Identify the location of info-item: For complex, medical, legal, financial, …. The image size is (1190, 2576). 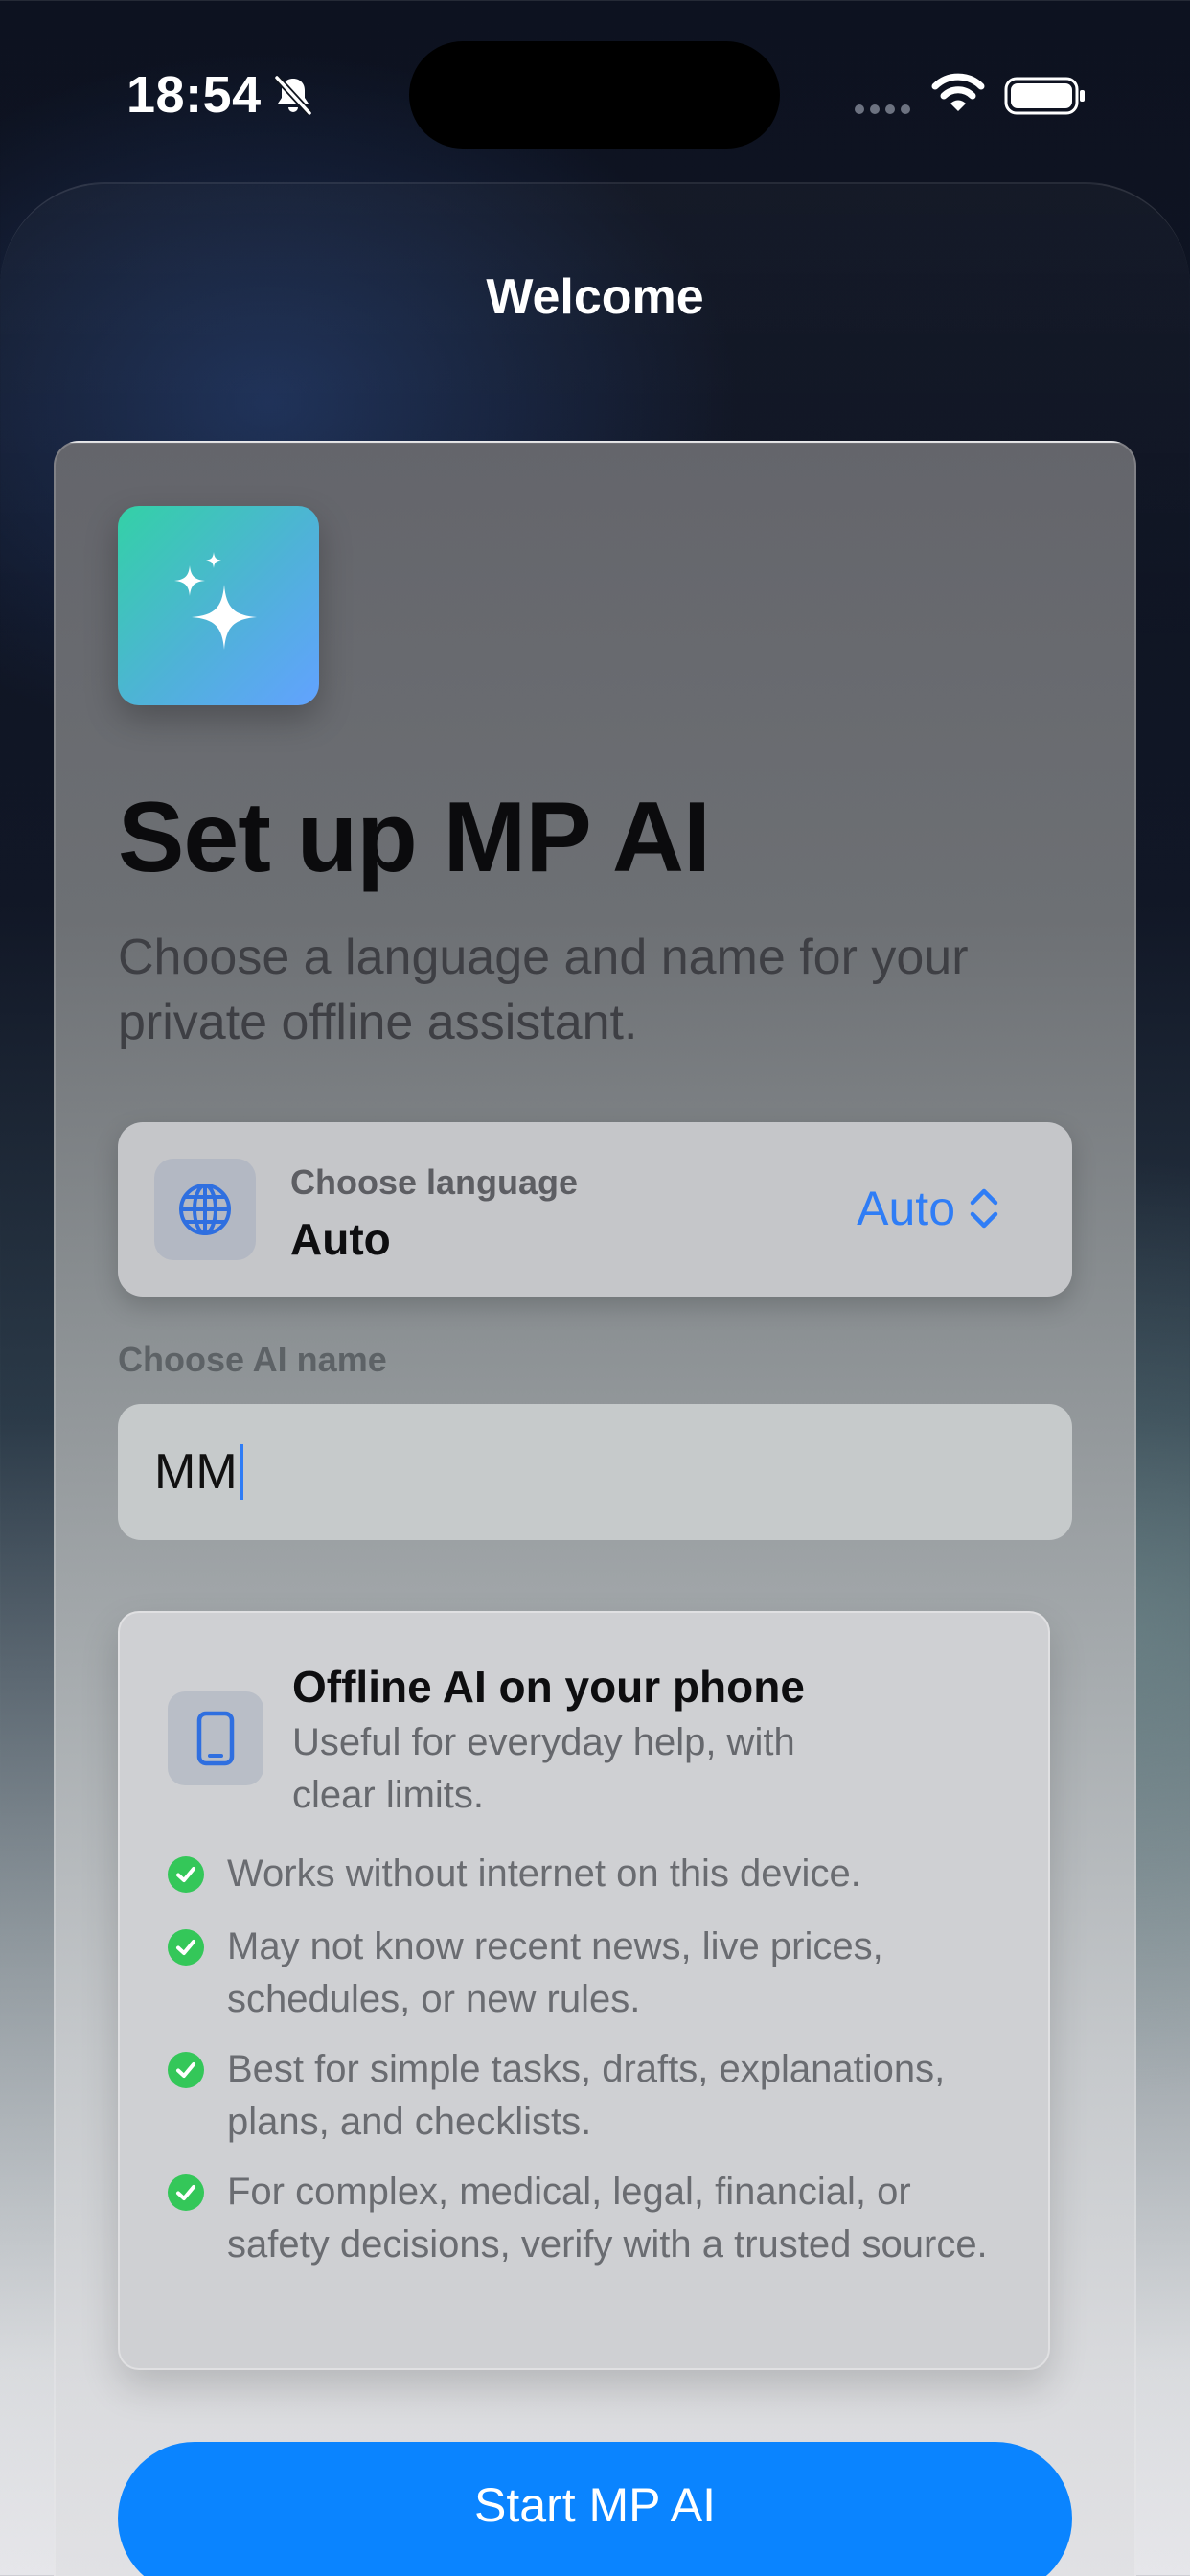
(599, 2218).